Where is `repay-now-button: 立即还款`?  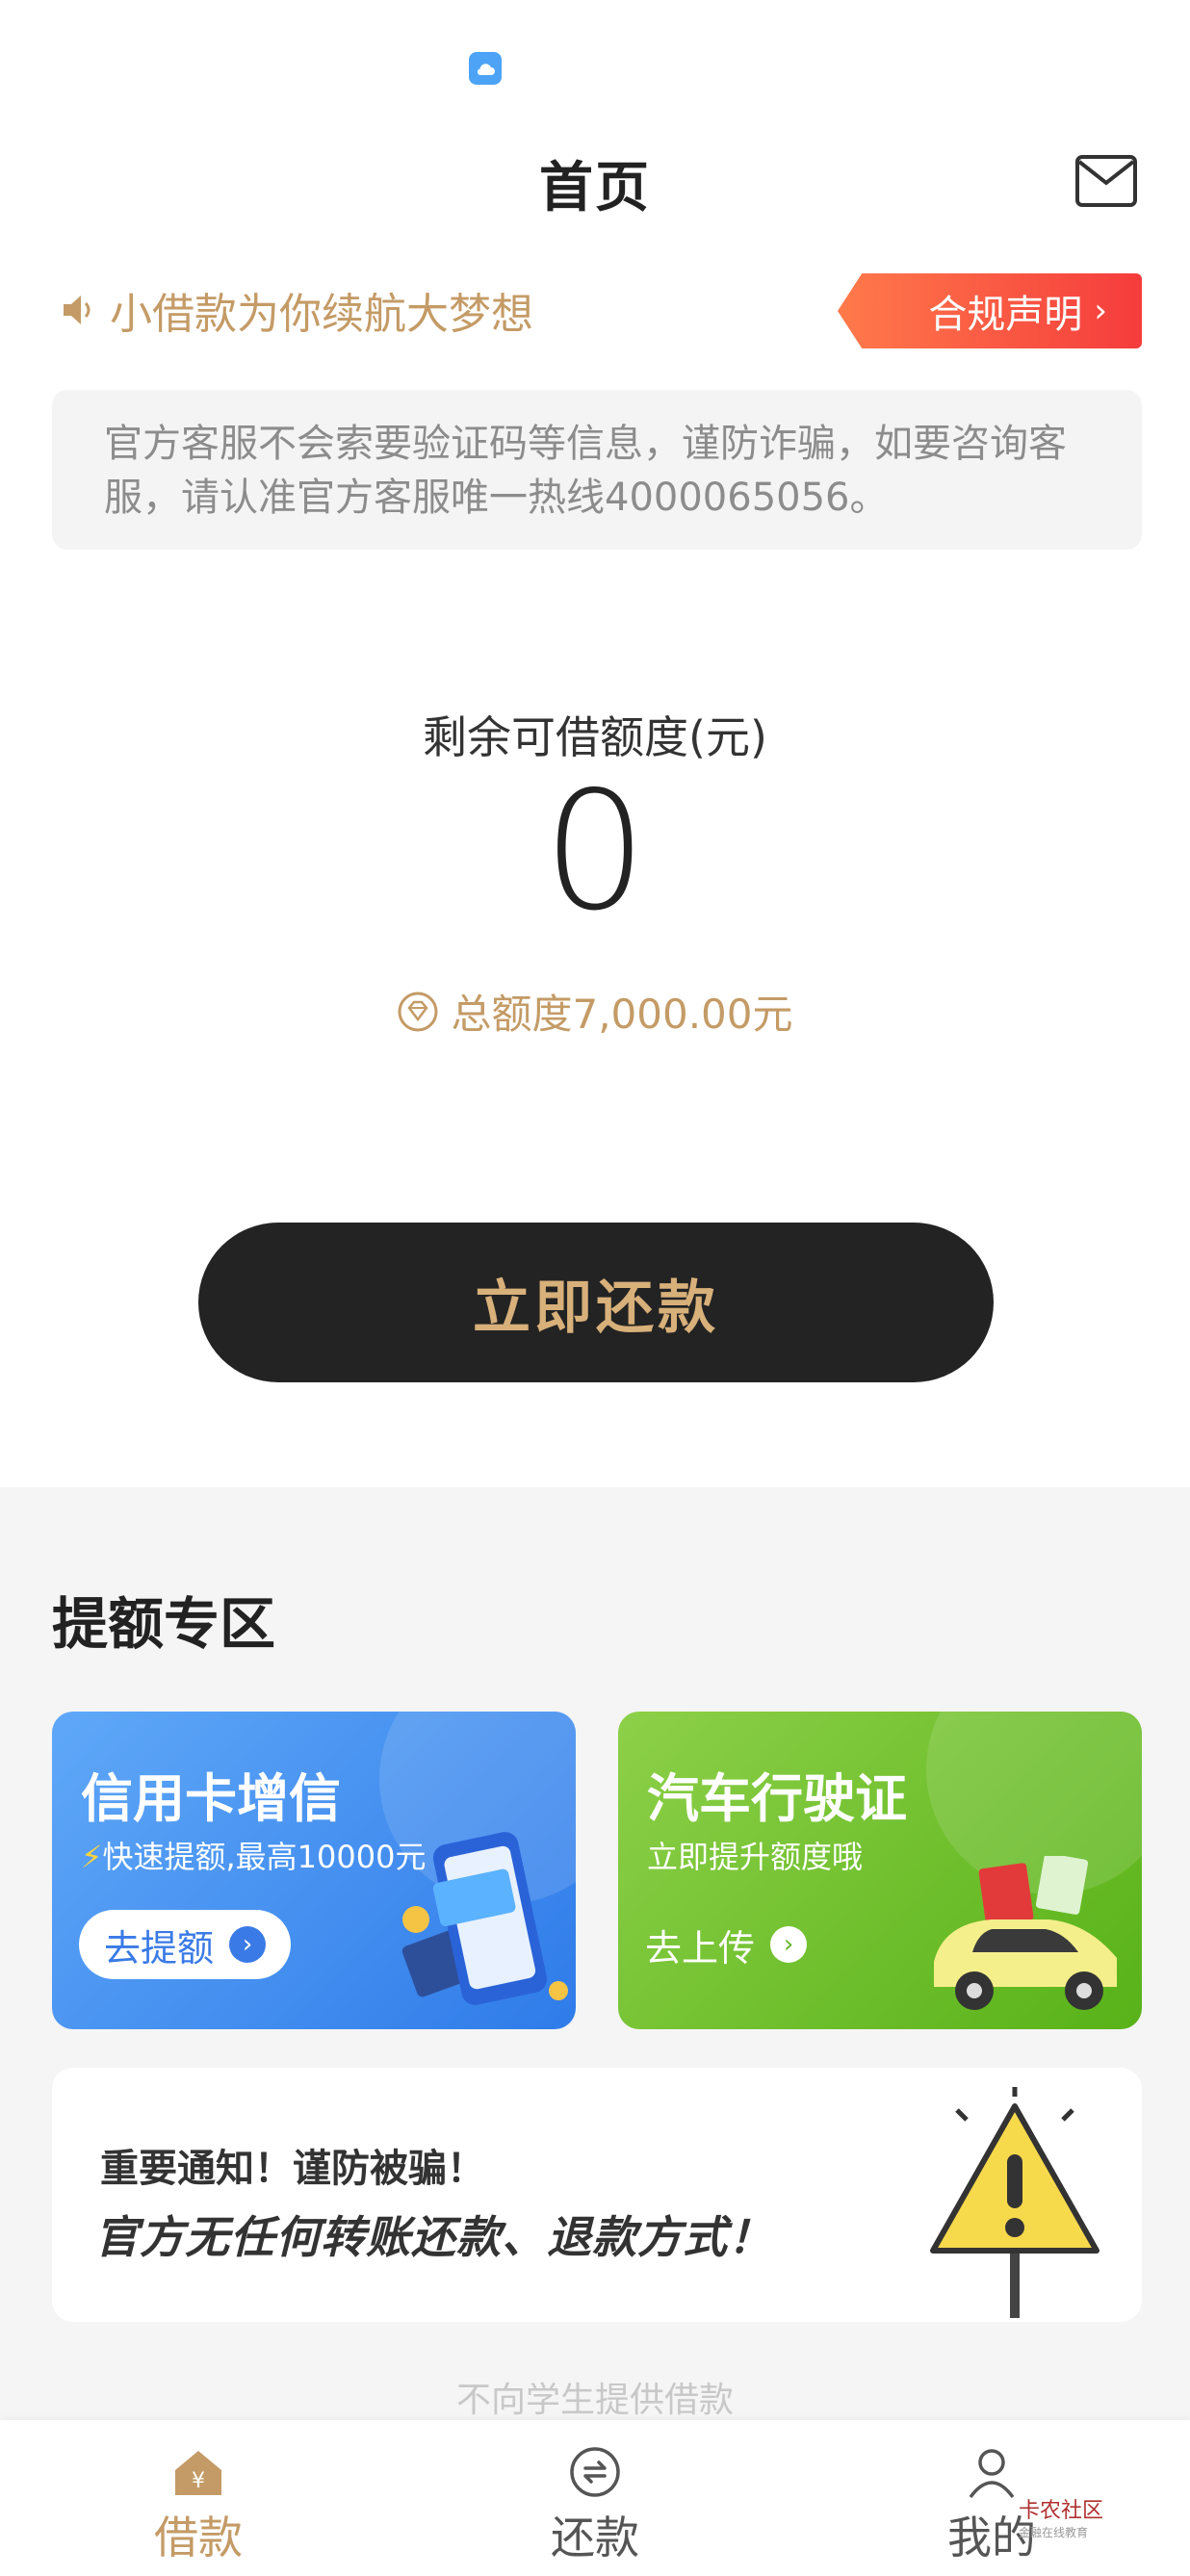
repay-now-button: 立即还款 is located at coordinates (596, 1302).